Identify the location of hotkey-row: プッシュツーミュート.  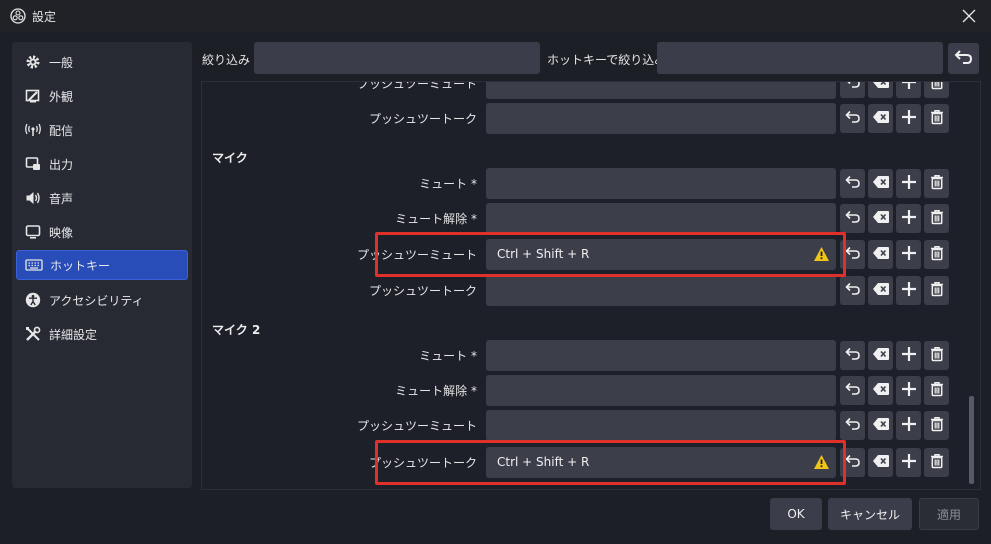
(582, 425).